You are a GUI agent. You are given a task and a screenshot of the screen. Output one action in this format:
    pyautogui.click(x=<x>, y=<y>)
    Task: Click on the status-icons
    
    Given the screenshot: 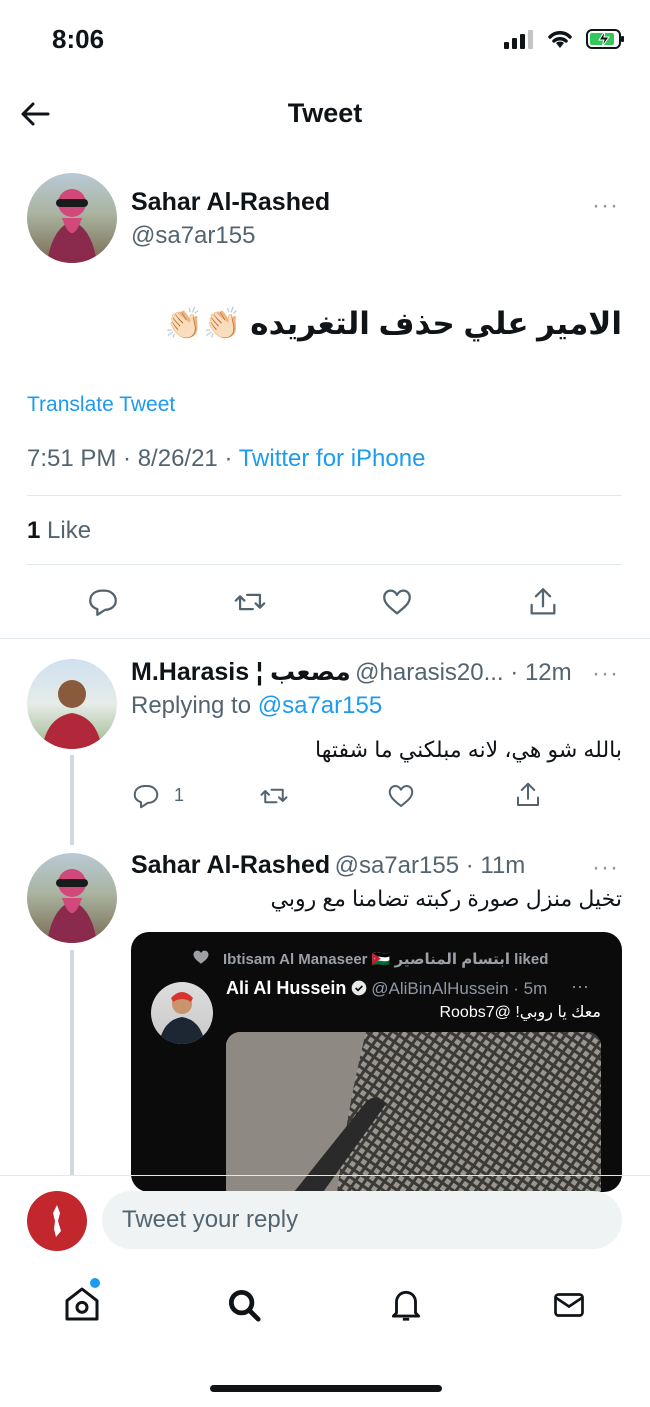 What is the action you would take?
    pyautogui.click(x=565, y=39)
    